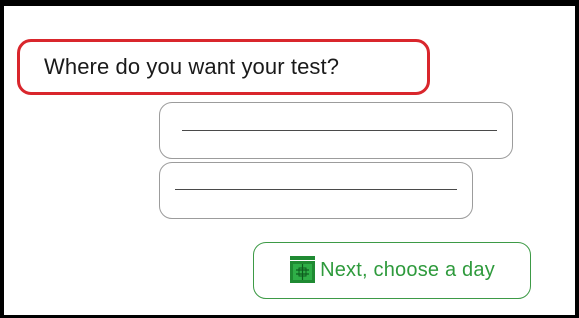 This screenshot has width=579, height=318. I want to click on calendar-icon, so click(302, 269).